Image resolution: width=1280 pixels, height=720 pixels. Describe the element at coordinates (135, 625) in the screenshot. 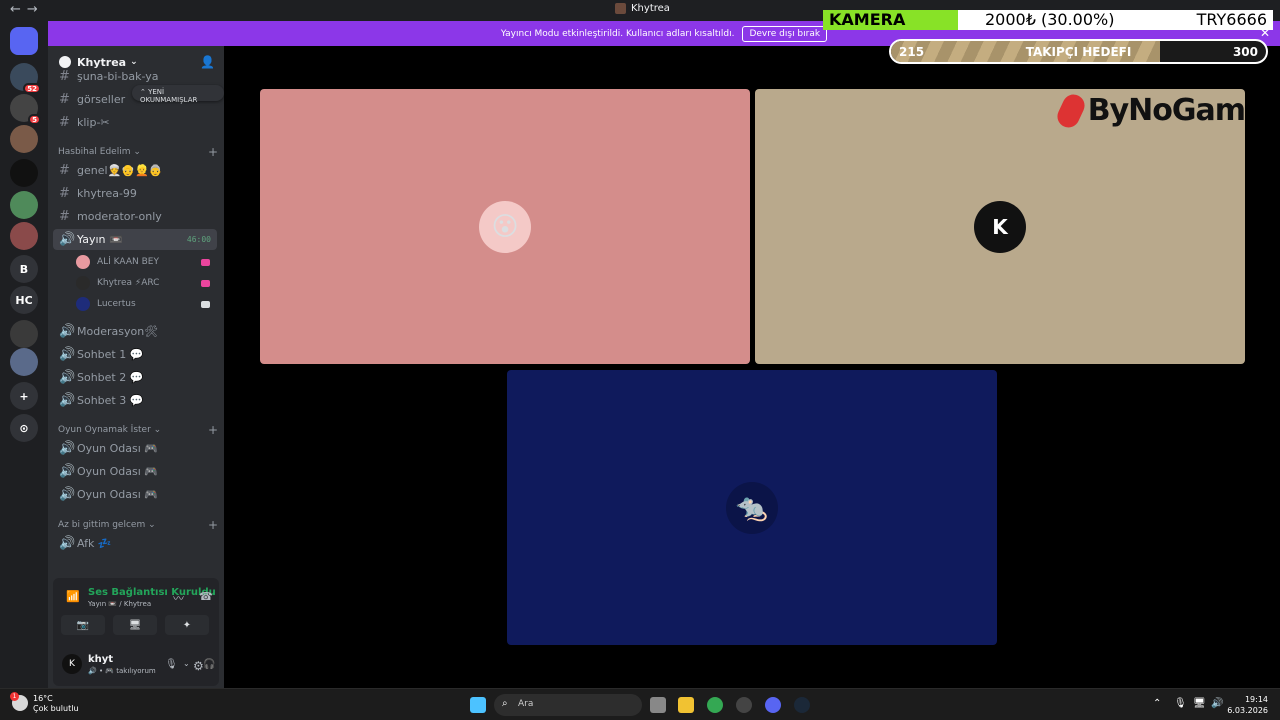

I see `screen-share-button: 🖥` at that location.